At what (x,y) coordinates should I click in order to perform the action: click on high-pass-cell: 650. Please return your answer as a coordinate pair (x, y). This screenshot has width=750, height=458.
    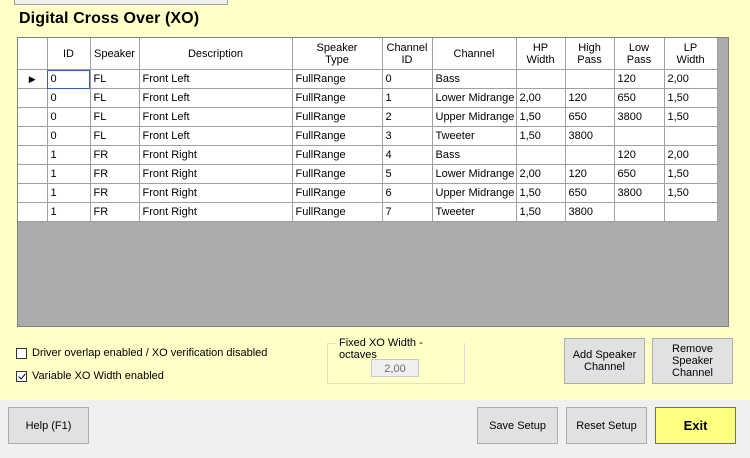
    Looking at the image, I should click on (589, 117).